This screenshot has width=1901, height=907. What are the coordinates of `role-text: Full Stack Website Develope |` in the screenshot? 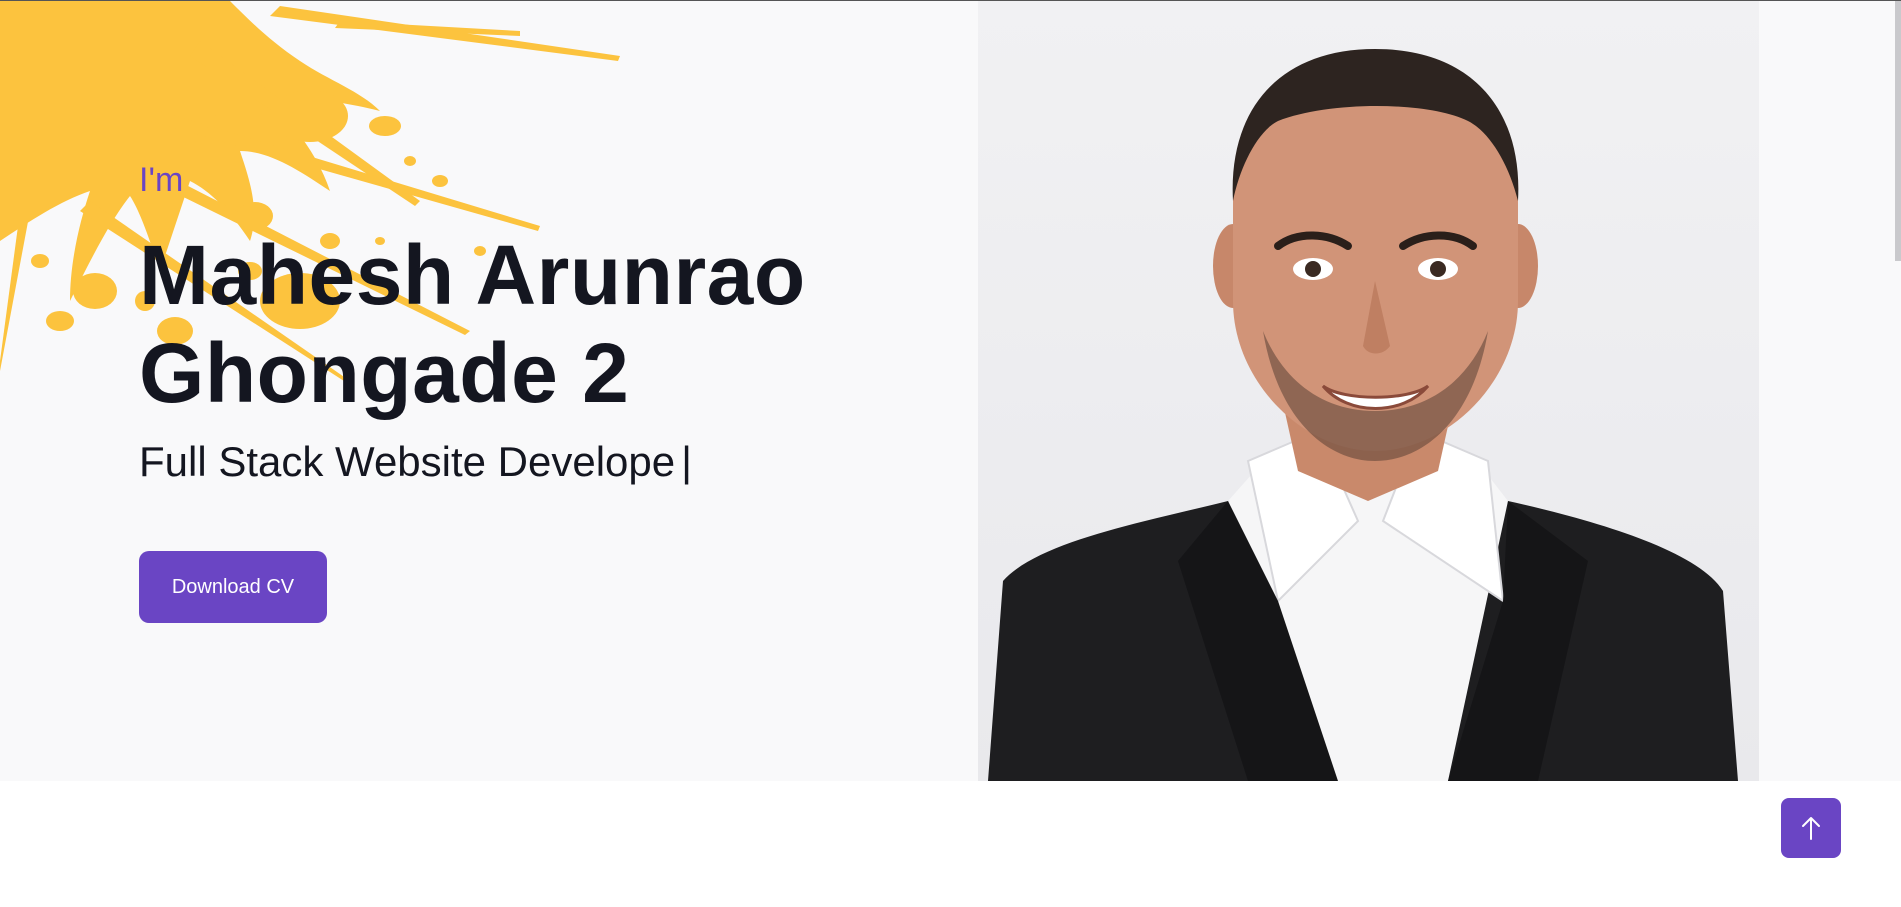 It's located at (415, 462).